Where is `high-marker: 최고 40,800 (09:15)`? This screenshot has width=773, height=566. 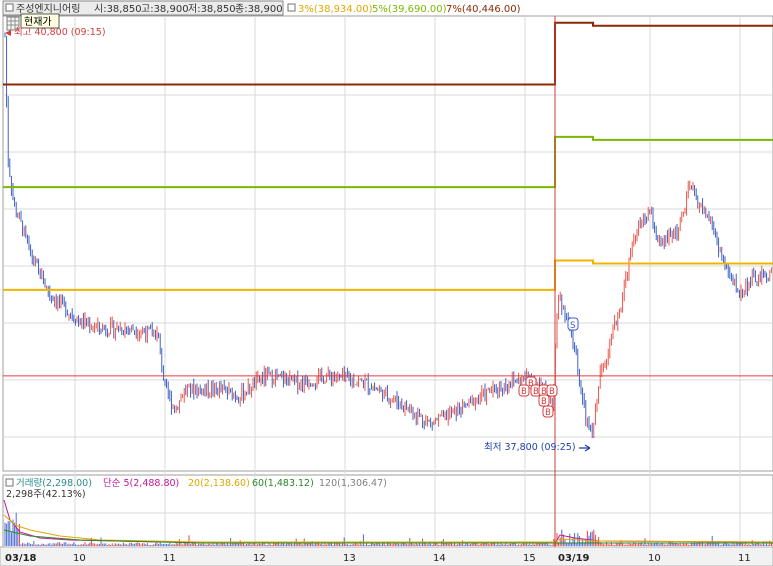
high-marker: 최고 40,800 (09:15) is located at coordinates (60, 32).